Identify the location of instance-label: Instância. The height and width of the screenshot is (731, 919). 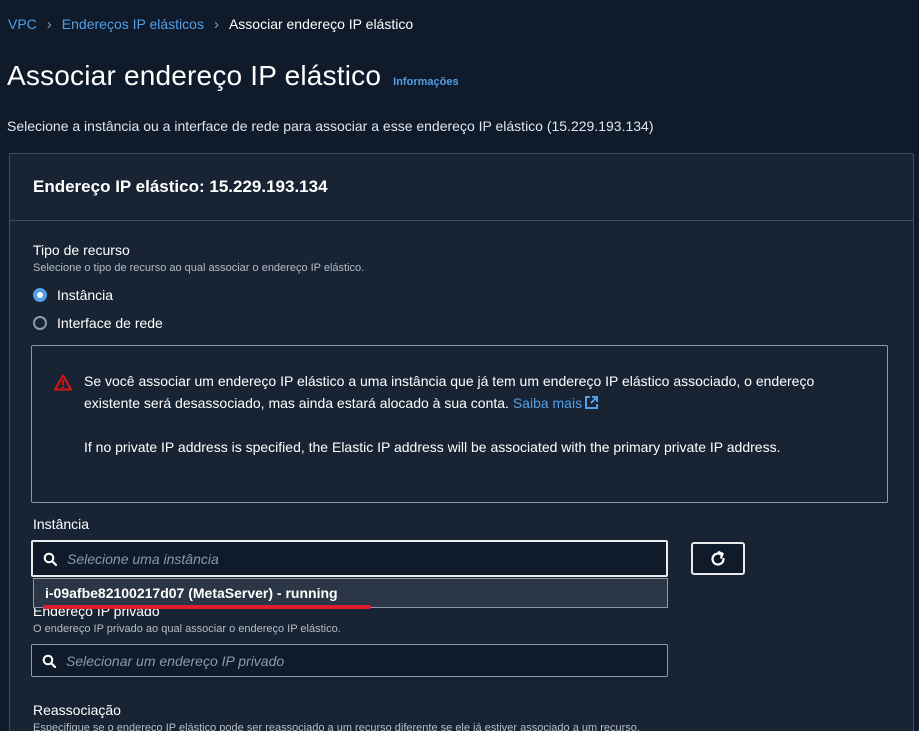
(61, 524).